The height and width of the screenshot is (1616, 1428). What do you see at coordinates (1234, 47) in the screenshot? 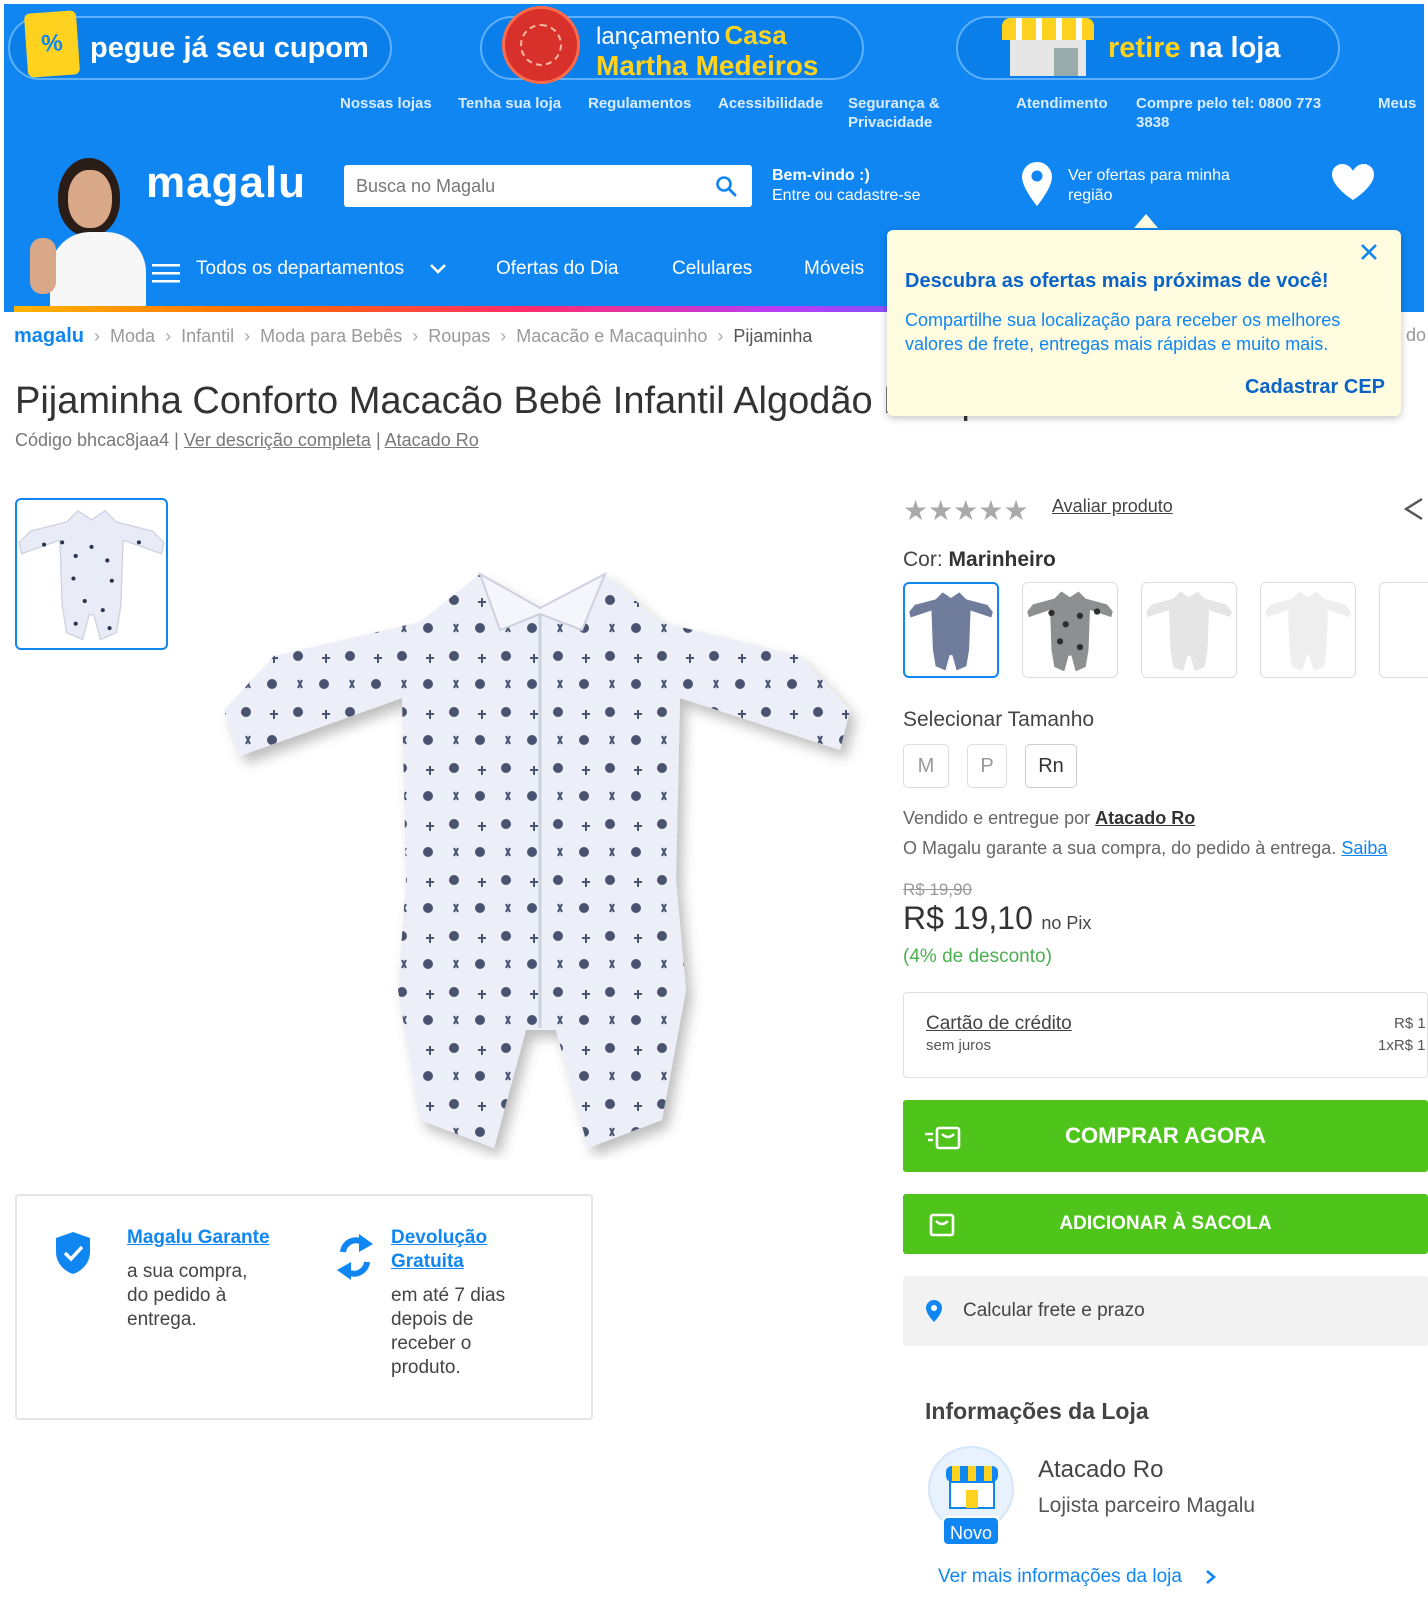
I see `pickup-suffix: na loja` at bounding box center [1234, 47].